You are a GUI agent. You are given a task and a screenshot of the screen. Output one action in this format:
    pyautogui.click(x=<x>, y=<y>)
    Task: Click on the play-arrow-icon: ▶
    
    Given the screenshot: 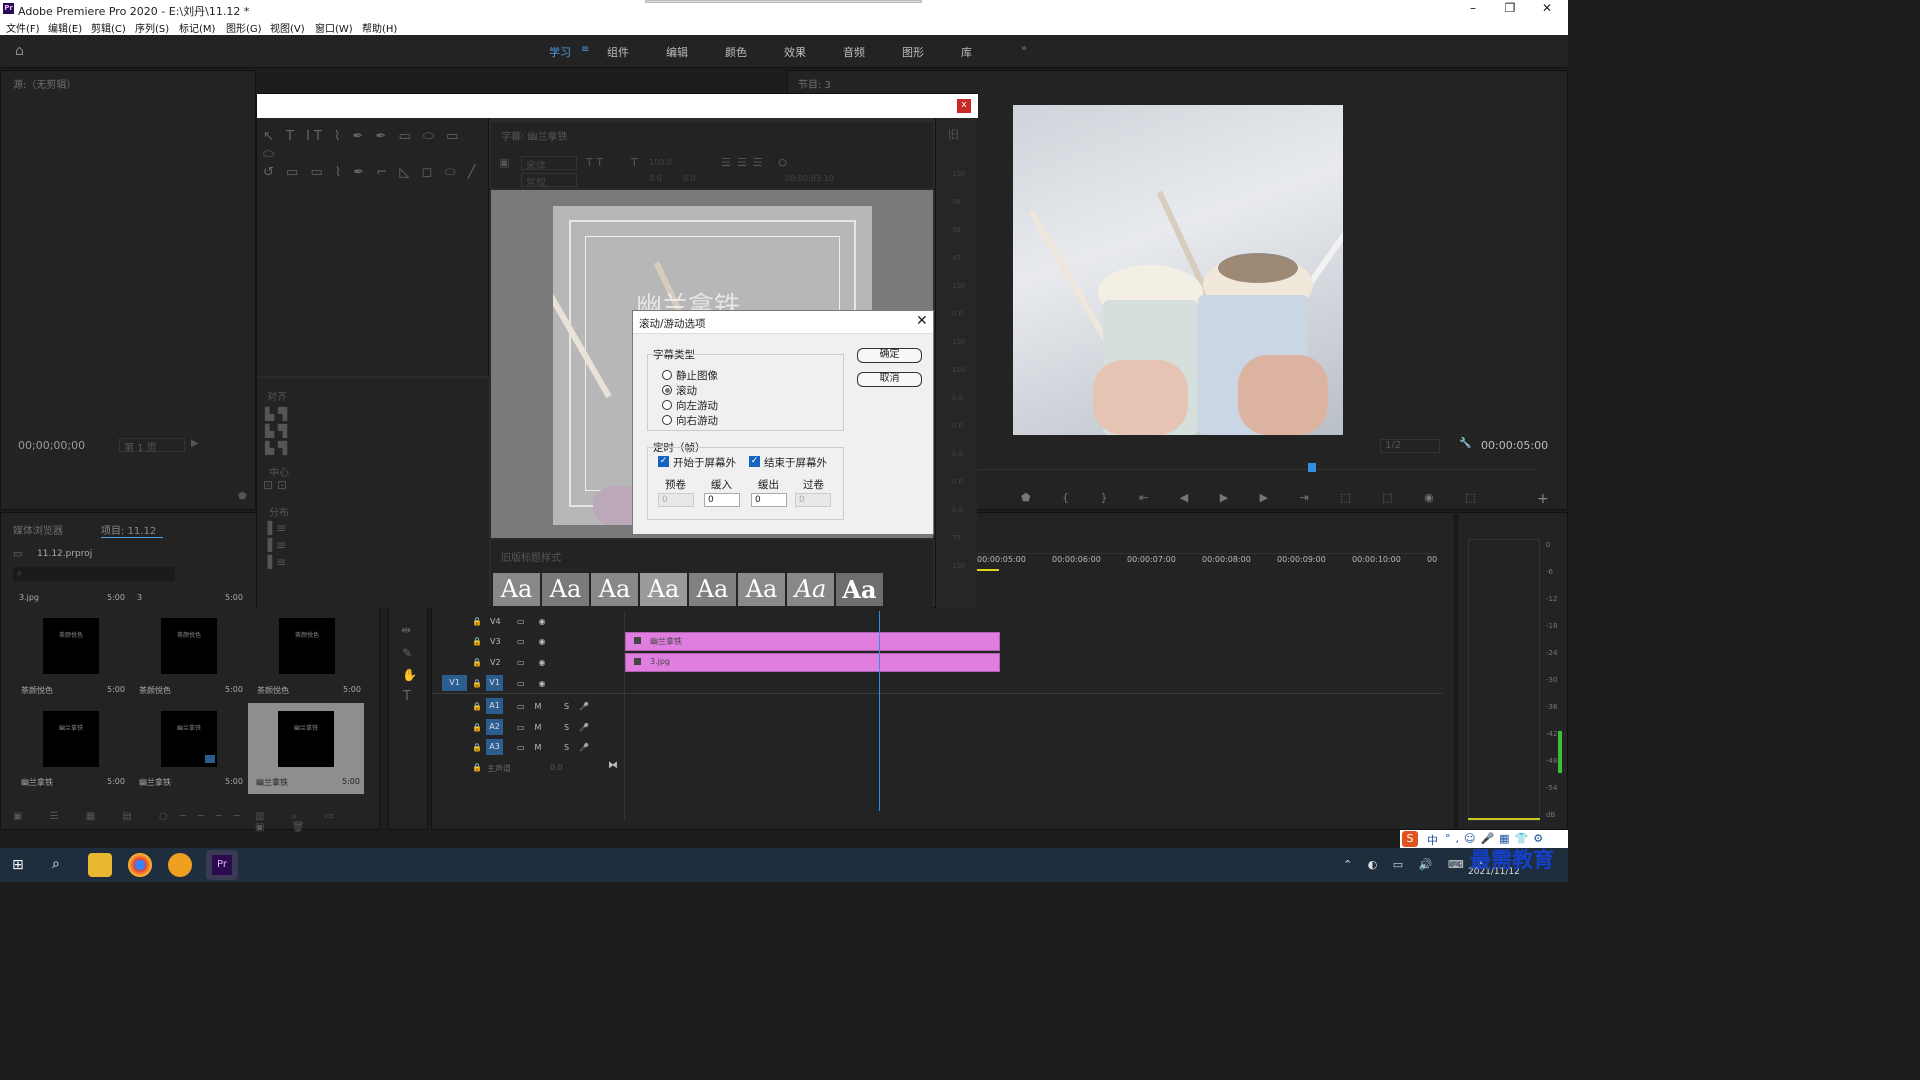 What is the action you would take?
    pyautogui.click(x=195, y=443)
    